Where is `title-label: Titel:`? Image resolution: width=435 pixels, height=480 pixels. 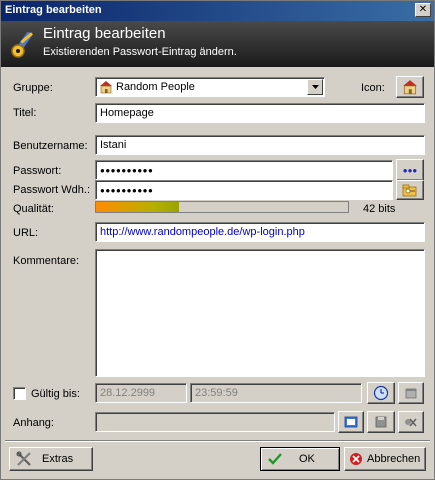
title-label: Titel: is located at coordinates (25, 113).